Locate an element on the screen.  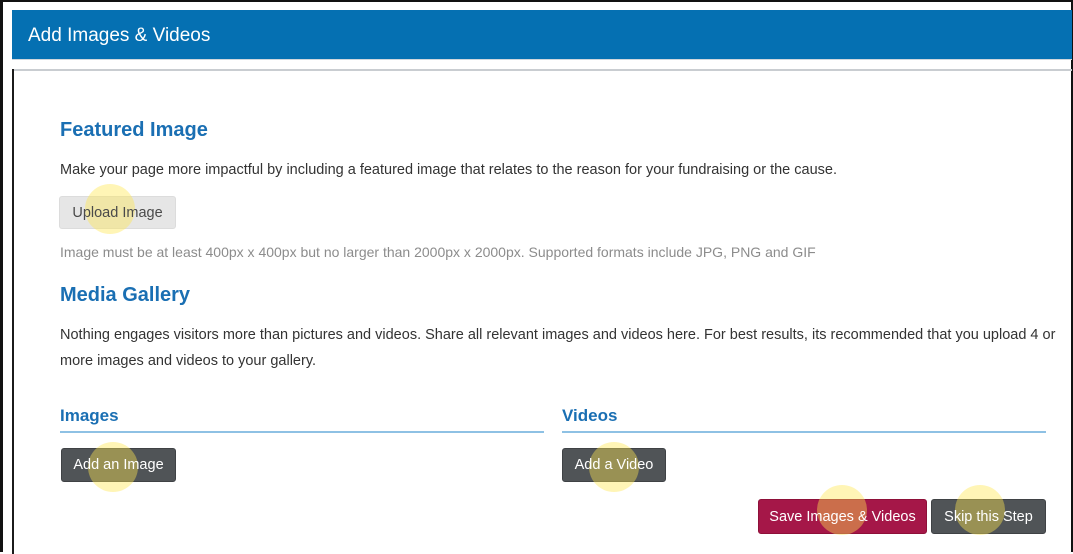
videos-divider is located at coordinates (804, 432).